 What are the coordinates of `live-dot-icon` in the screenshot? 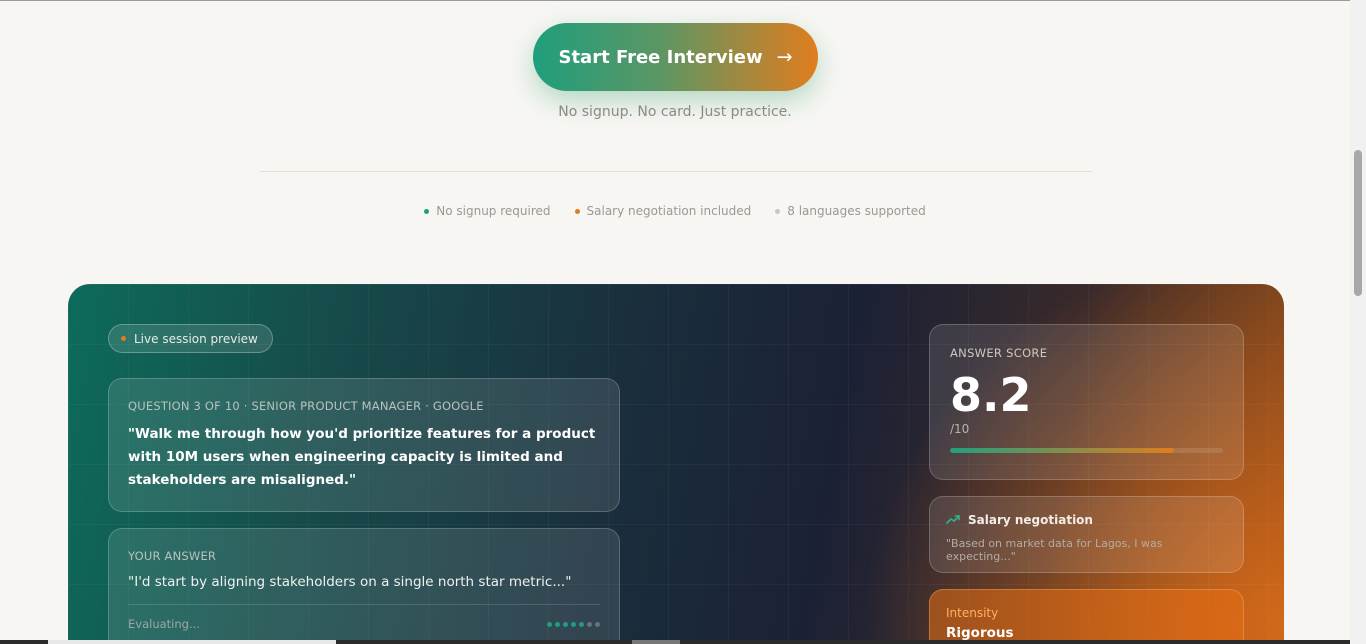 It's located at (123, 338).